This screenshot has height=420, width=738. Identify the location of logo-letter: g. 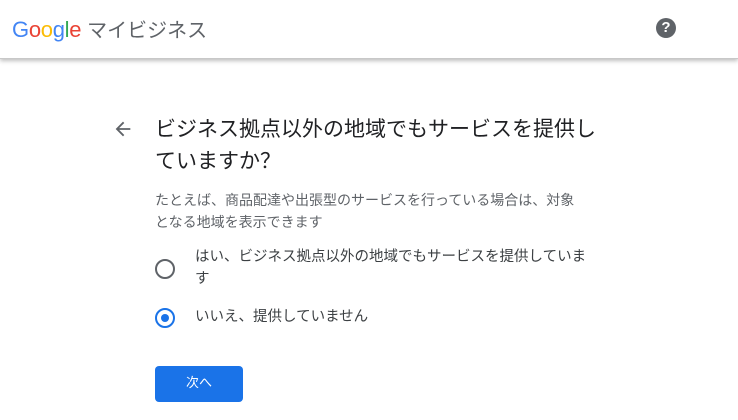
(58, 29).